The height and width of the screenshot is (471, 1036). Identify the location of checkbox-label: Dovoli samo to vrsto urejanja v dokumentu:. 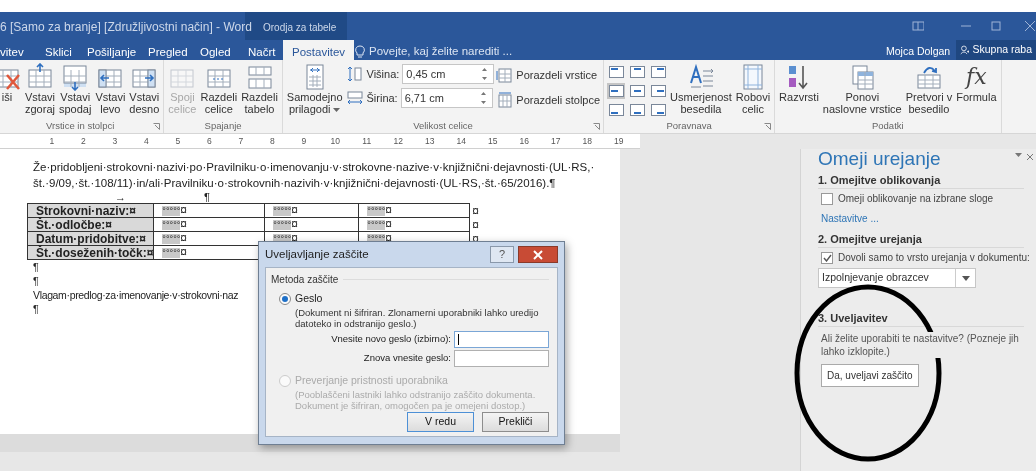
(934, 258).